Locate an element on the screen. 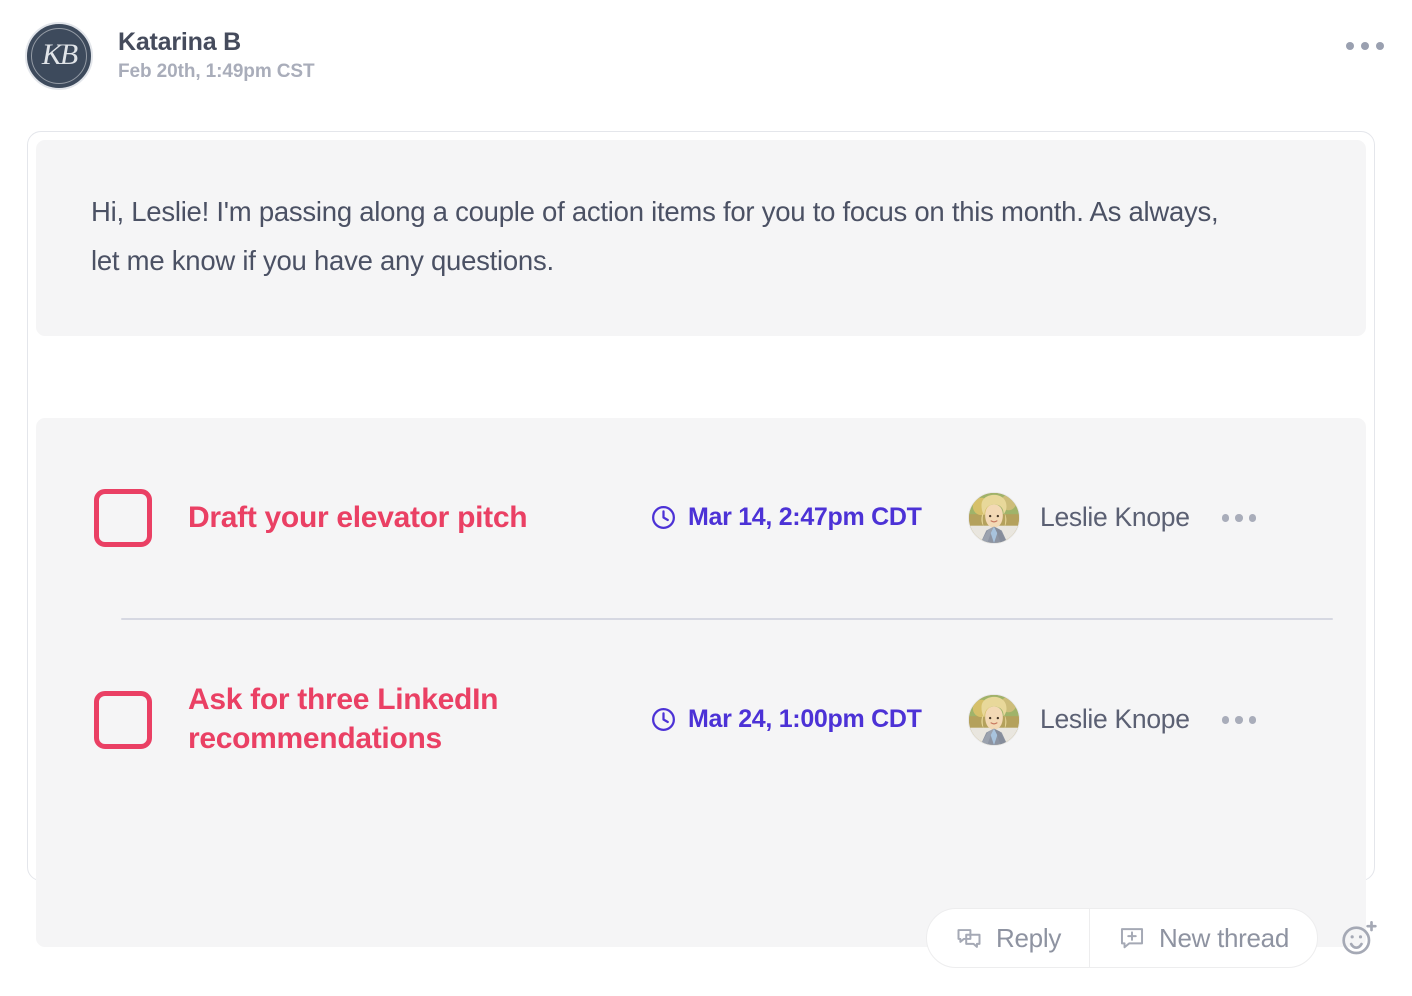  message-header: KB Katarina B Feb 20th, 1:49pm CST is located at coordinates (706, 56).